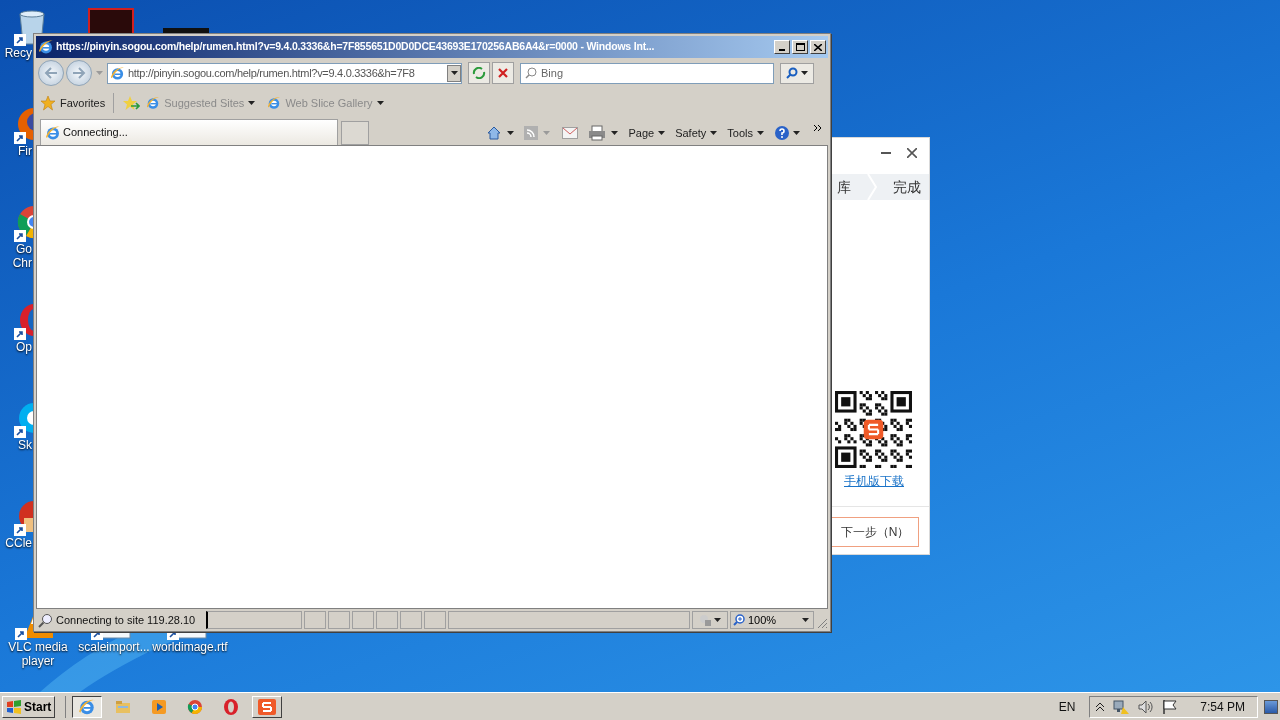 Image resolution: width=1280 pixels, height=720 pixels. What do you see at coordinates (782, 47) in the screenshot?
I see `minimize-button` at bounding box center [782, 47].